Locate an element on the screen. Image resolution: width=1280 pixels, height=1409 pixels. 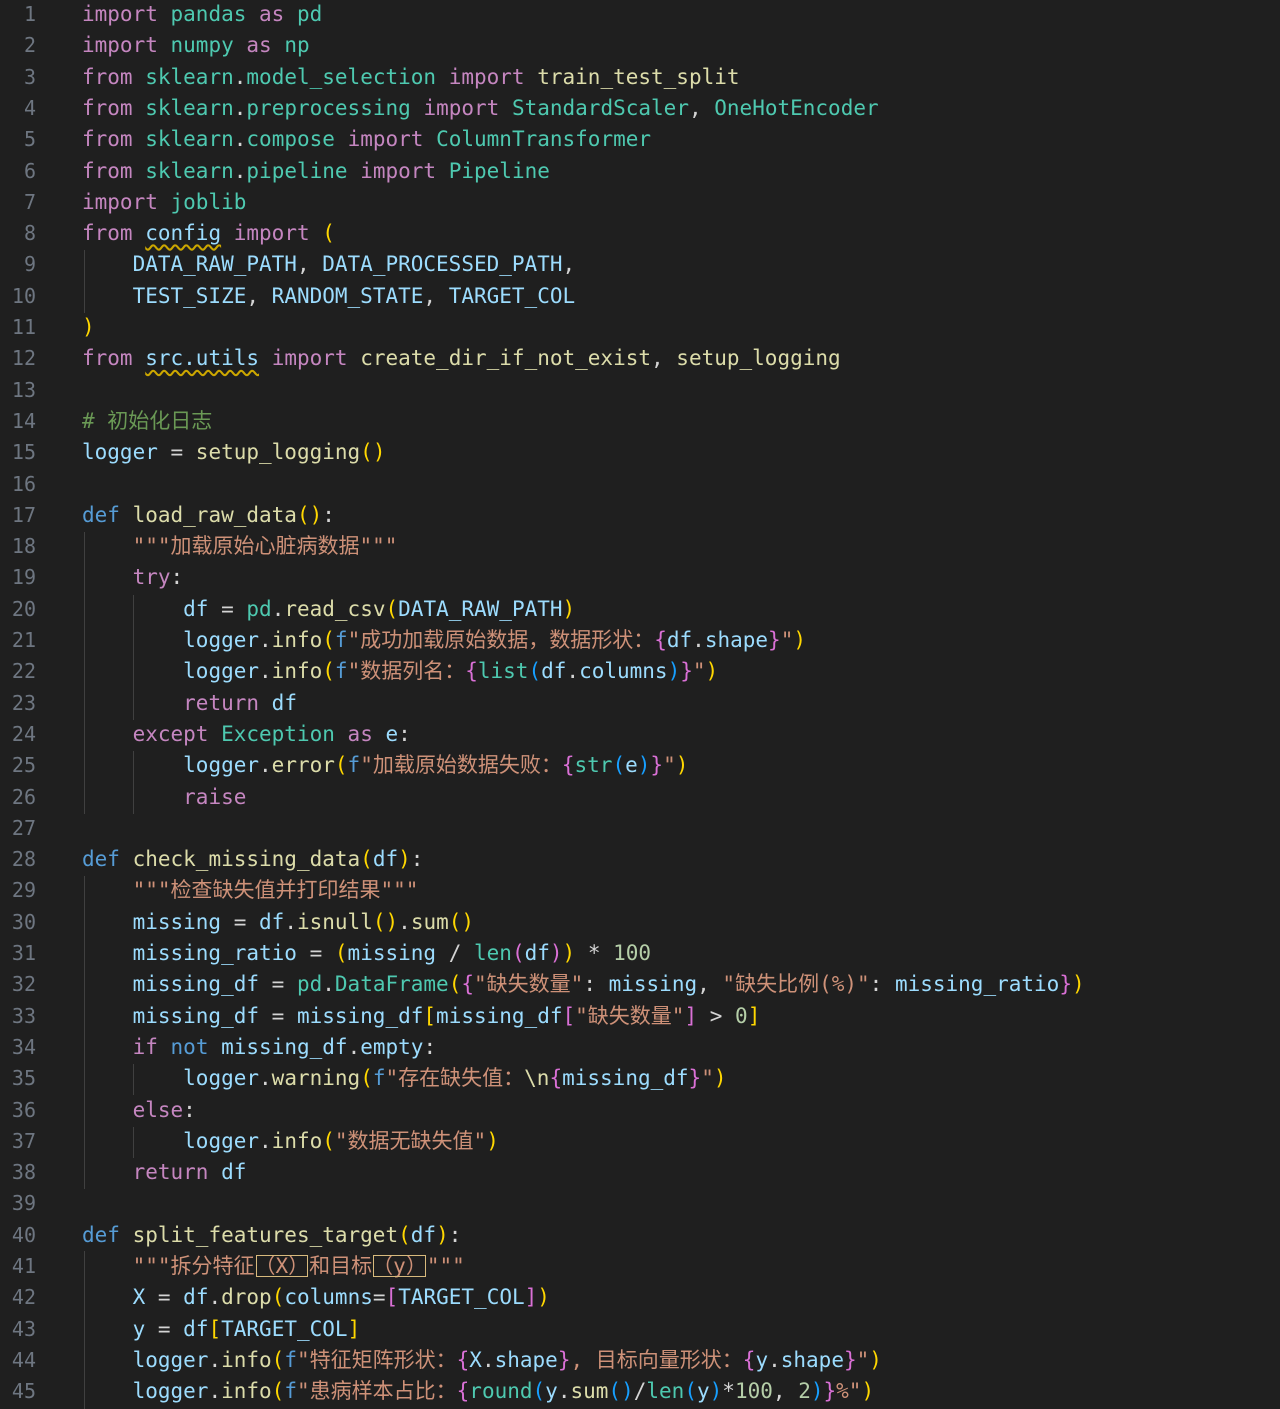
code-text: X = df.drop(columns=[TARGET_COL]) is located at coordinates (316, 1297).